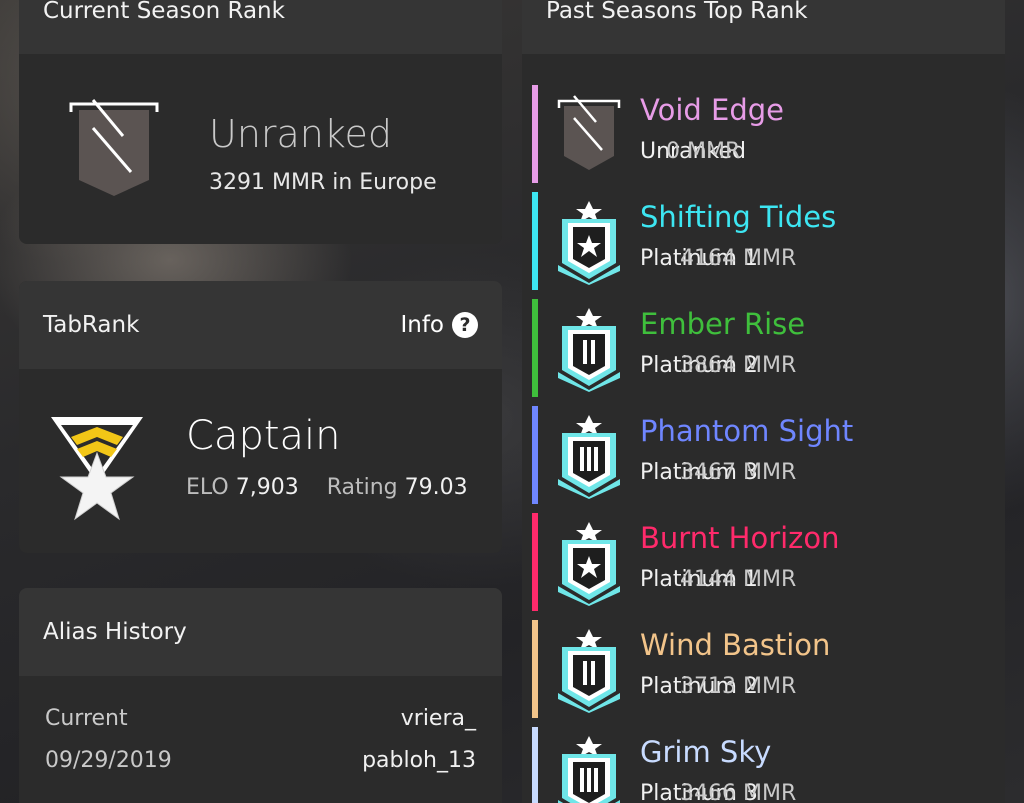 This screenshot has height=803, width=1024. What do you see at coordinates (301, 134) in the screenshot?
I see `current-rank: Unranked` at bounding box center [301, 134].